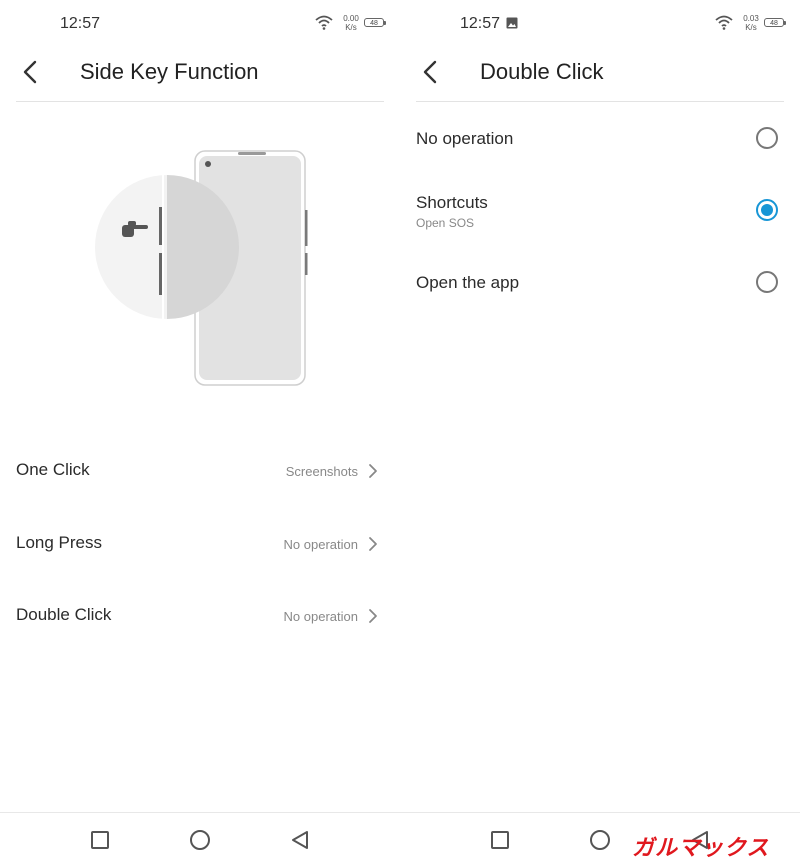  I want to click on page-title: Side Key Function, so click(169, 71).